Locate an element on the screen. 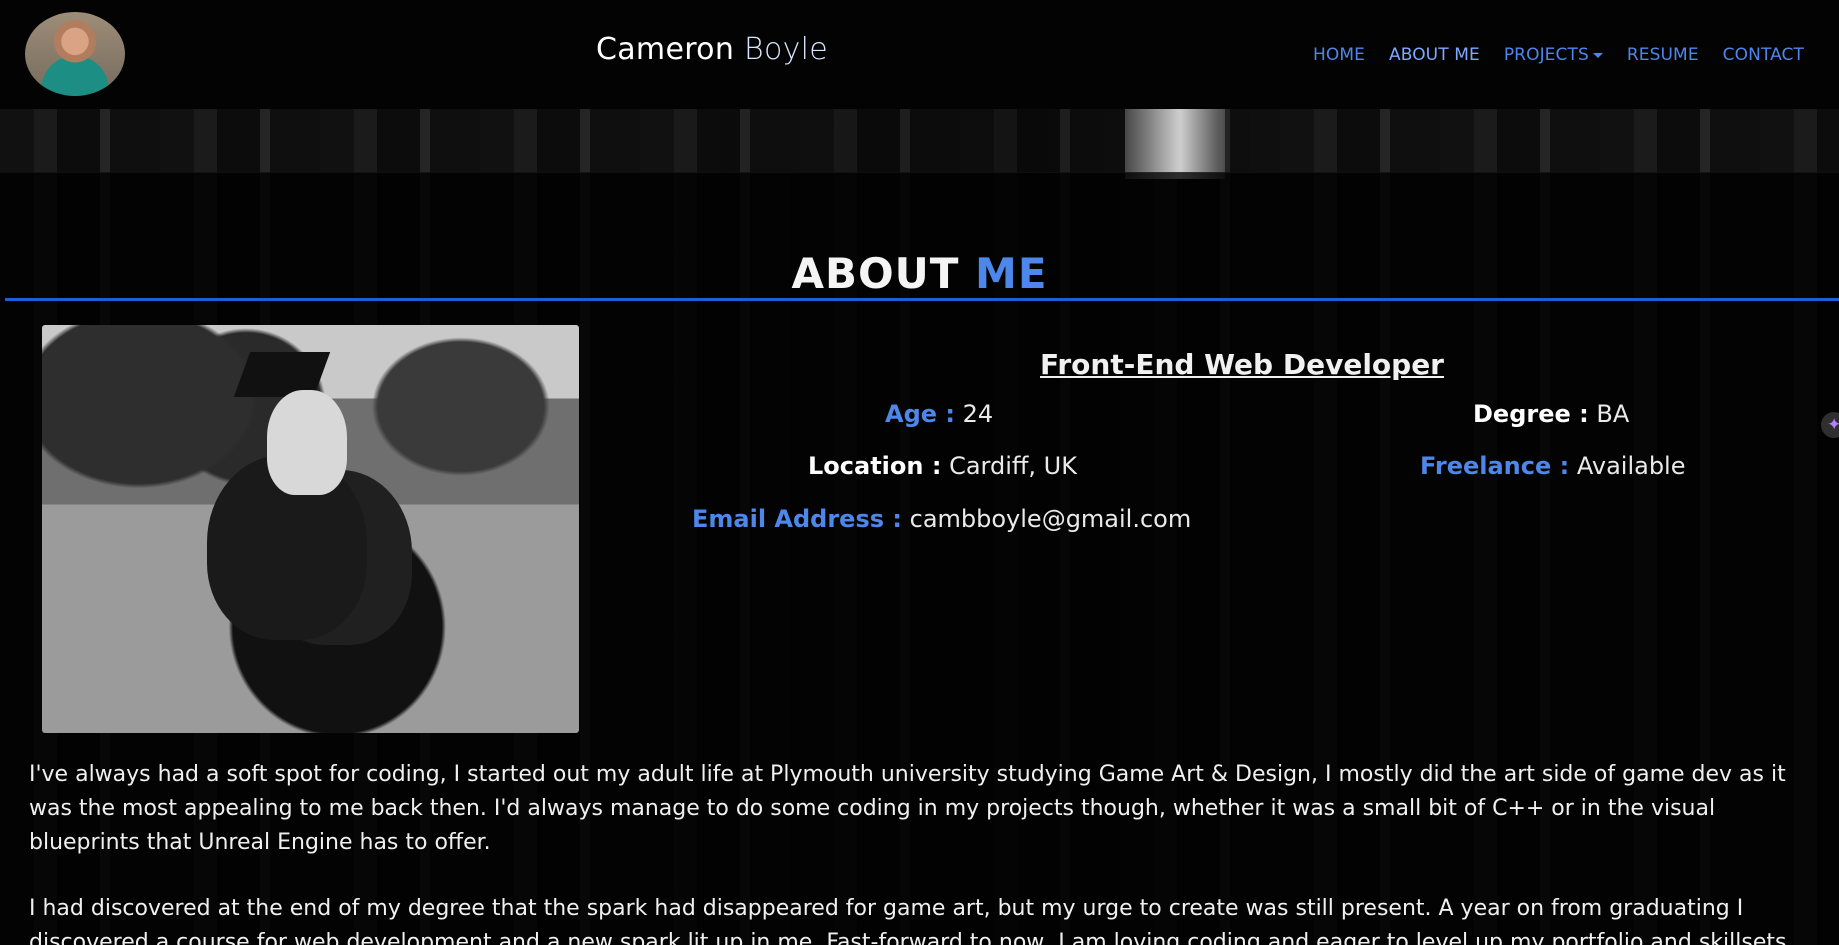 The image size is (1839, 945). main-navigation: HOME ABOUT ME PROJECTS RESUME CONTACT is located at coordinates (1558, 55).